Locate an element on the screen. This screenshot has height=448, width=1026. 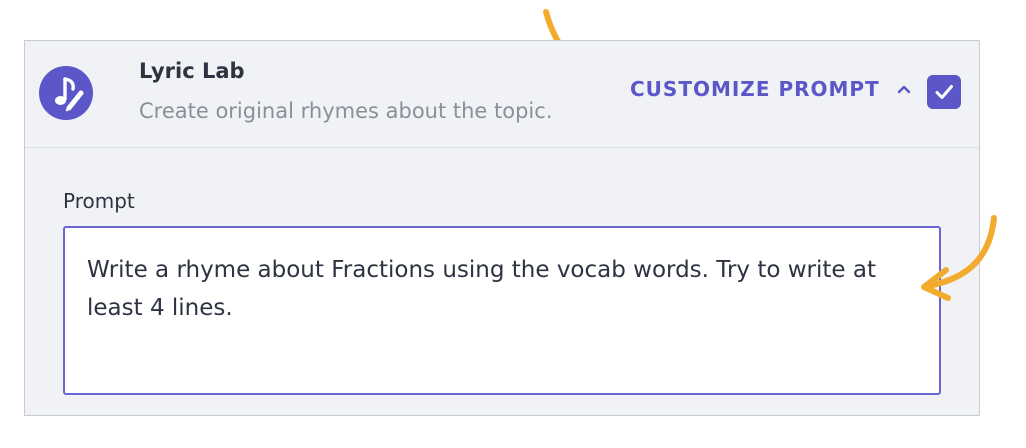
chevron-up-icon is located at coordinates (903, 89).